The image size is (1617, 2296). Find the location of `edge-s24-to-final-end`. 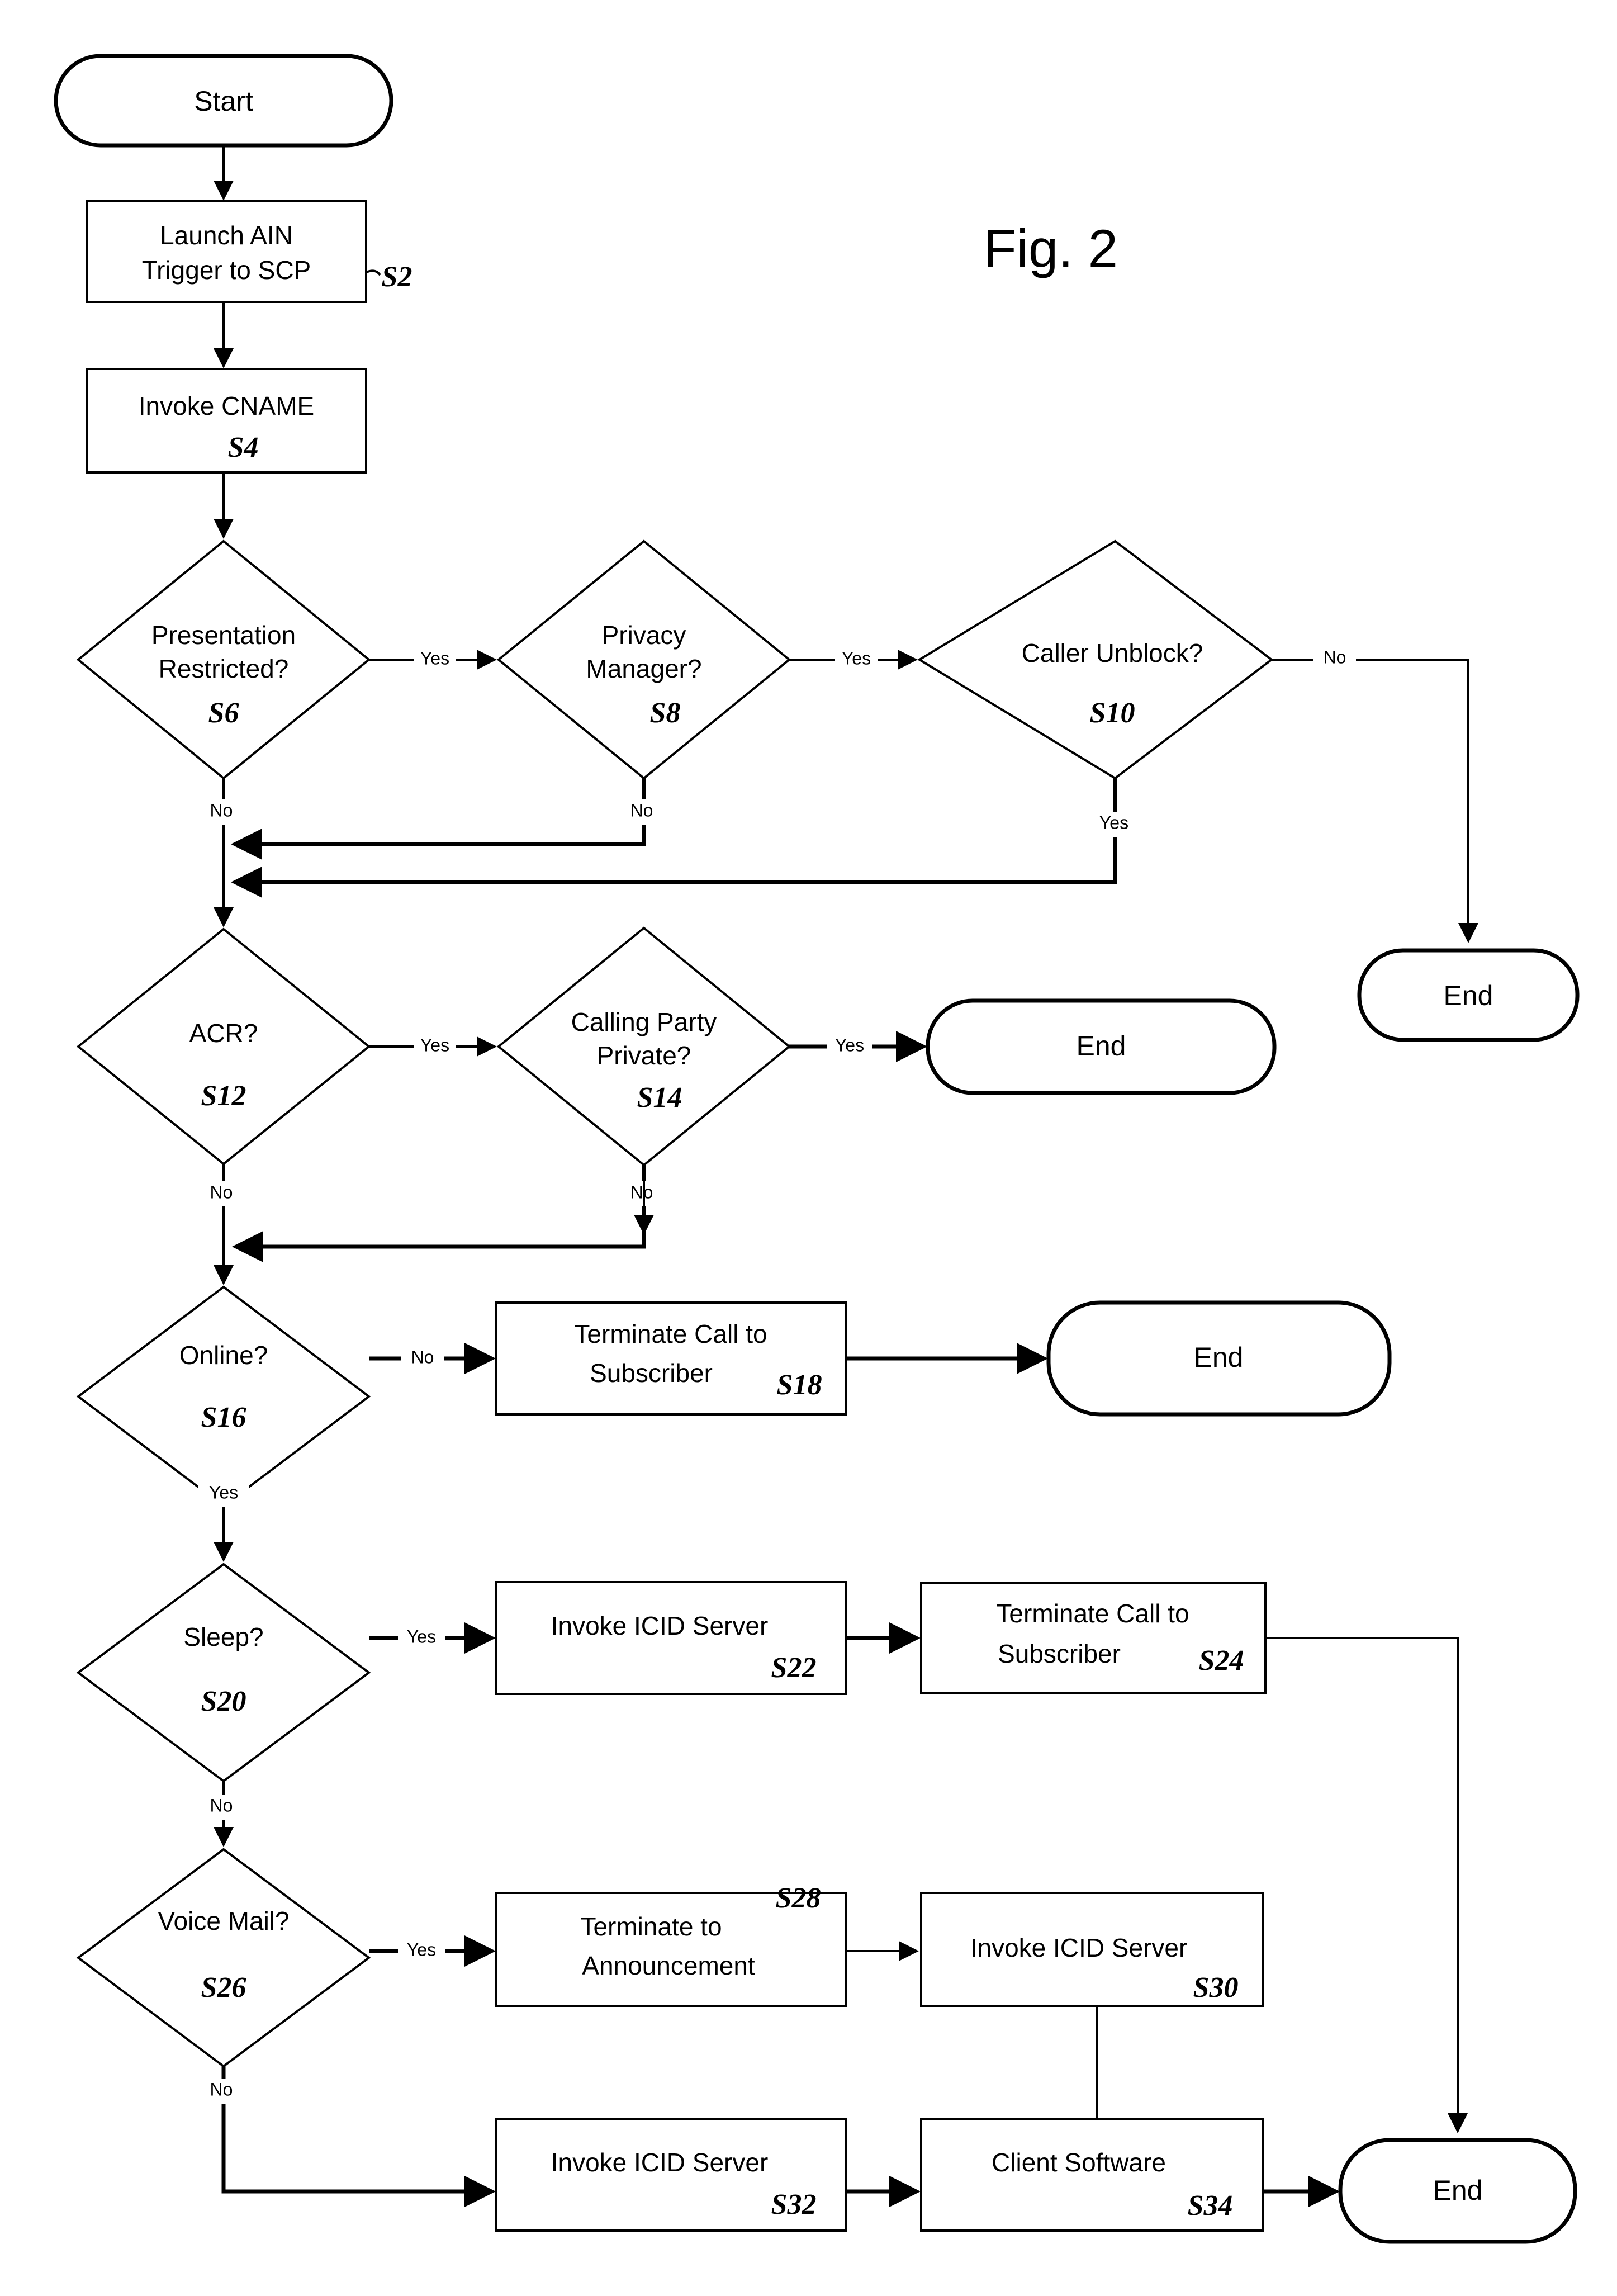

edge-s24-to-final-end is located at coordinates (1366, 1885).